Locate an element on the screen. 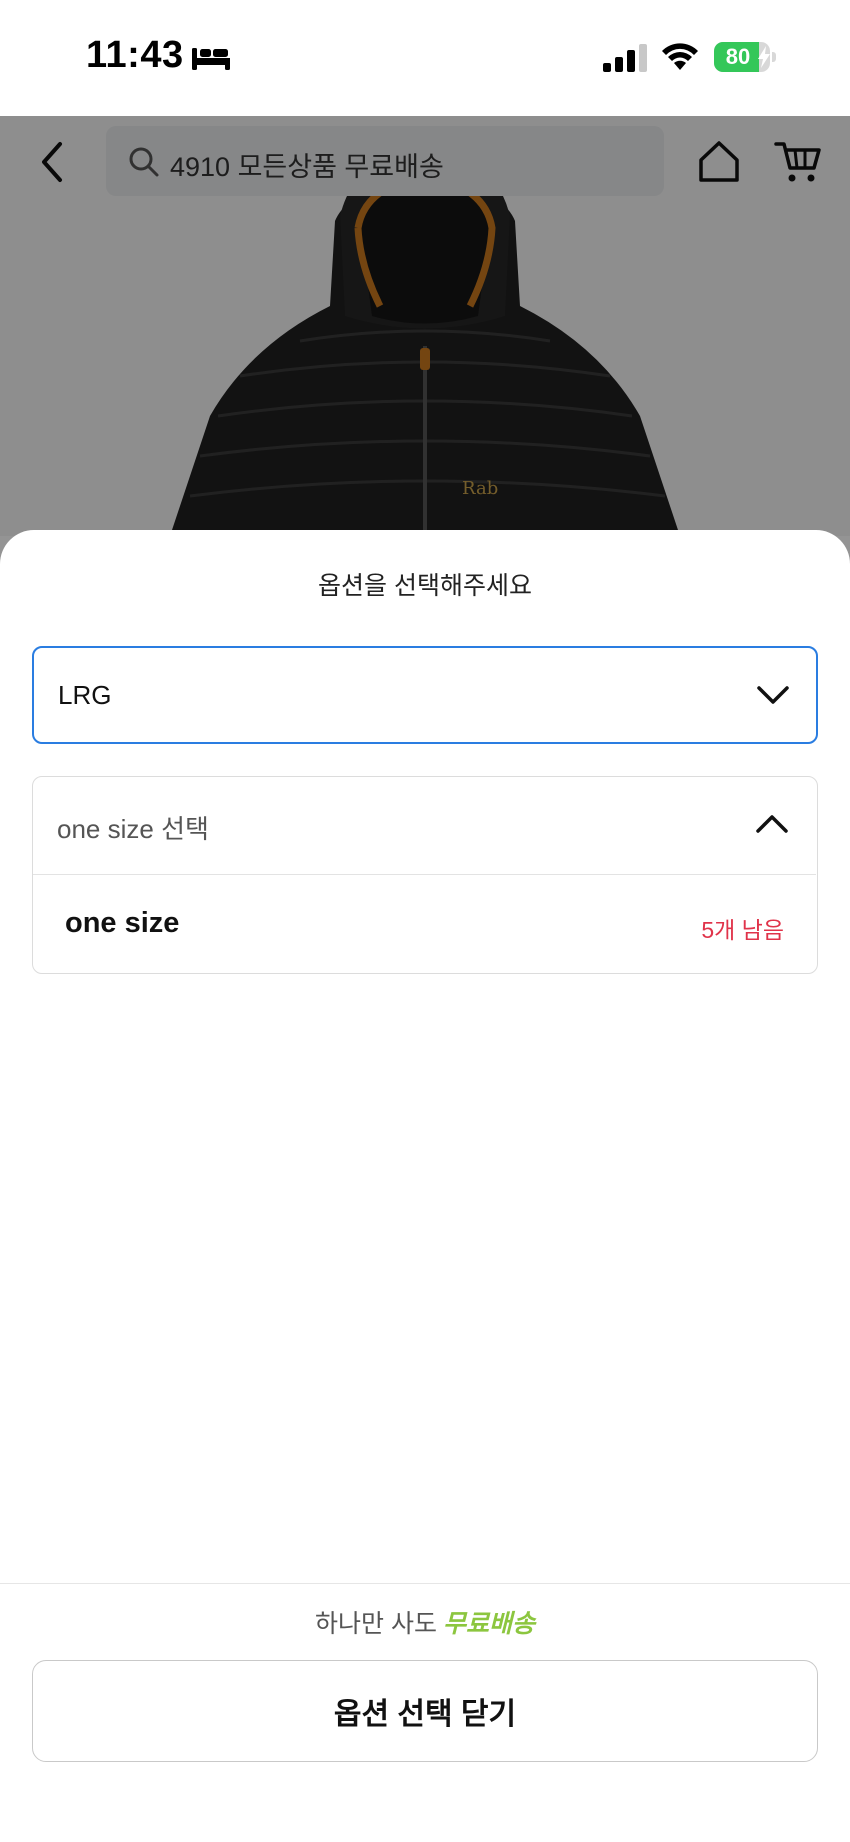 Image resolution: width=850 pixels, height=1842 pixels. battery-percent: 80 is located at coordinates (738, 56).